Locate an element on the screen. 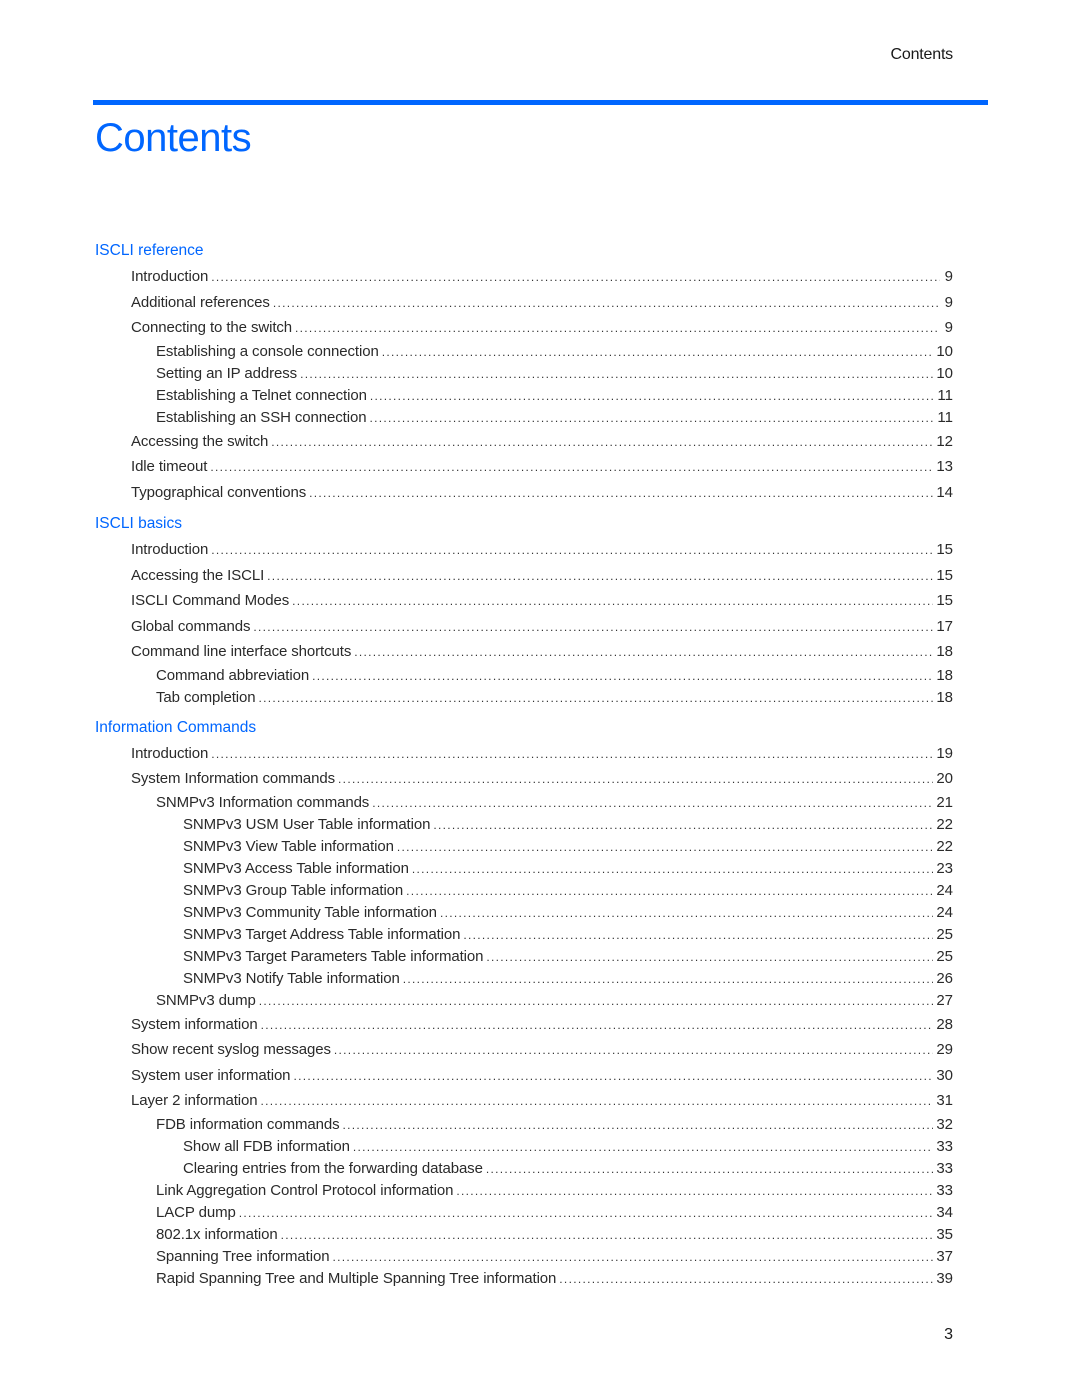 The height and width of the screenshot is (1397, 1080). toc-entry-label: Command abbreviation is located at coordinates (233, 675).